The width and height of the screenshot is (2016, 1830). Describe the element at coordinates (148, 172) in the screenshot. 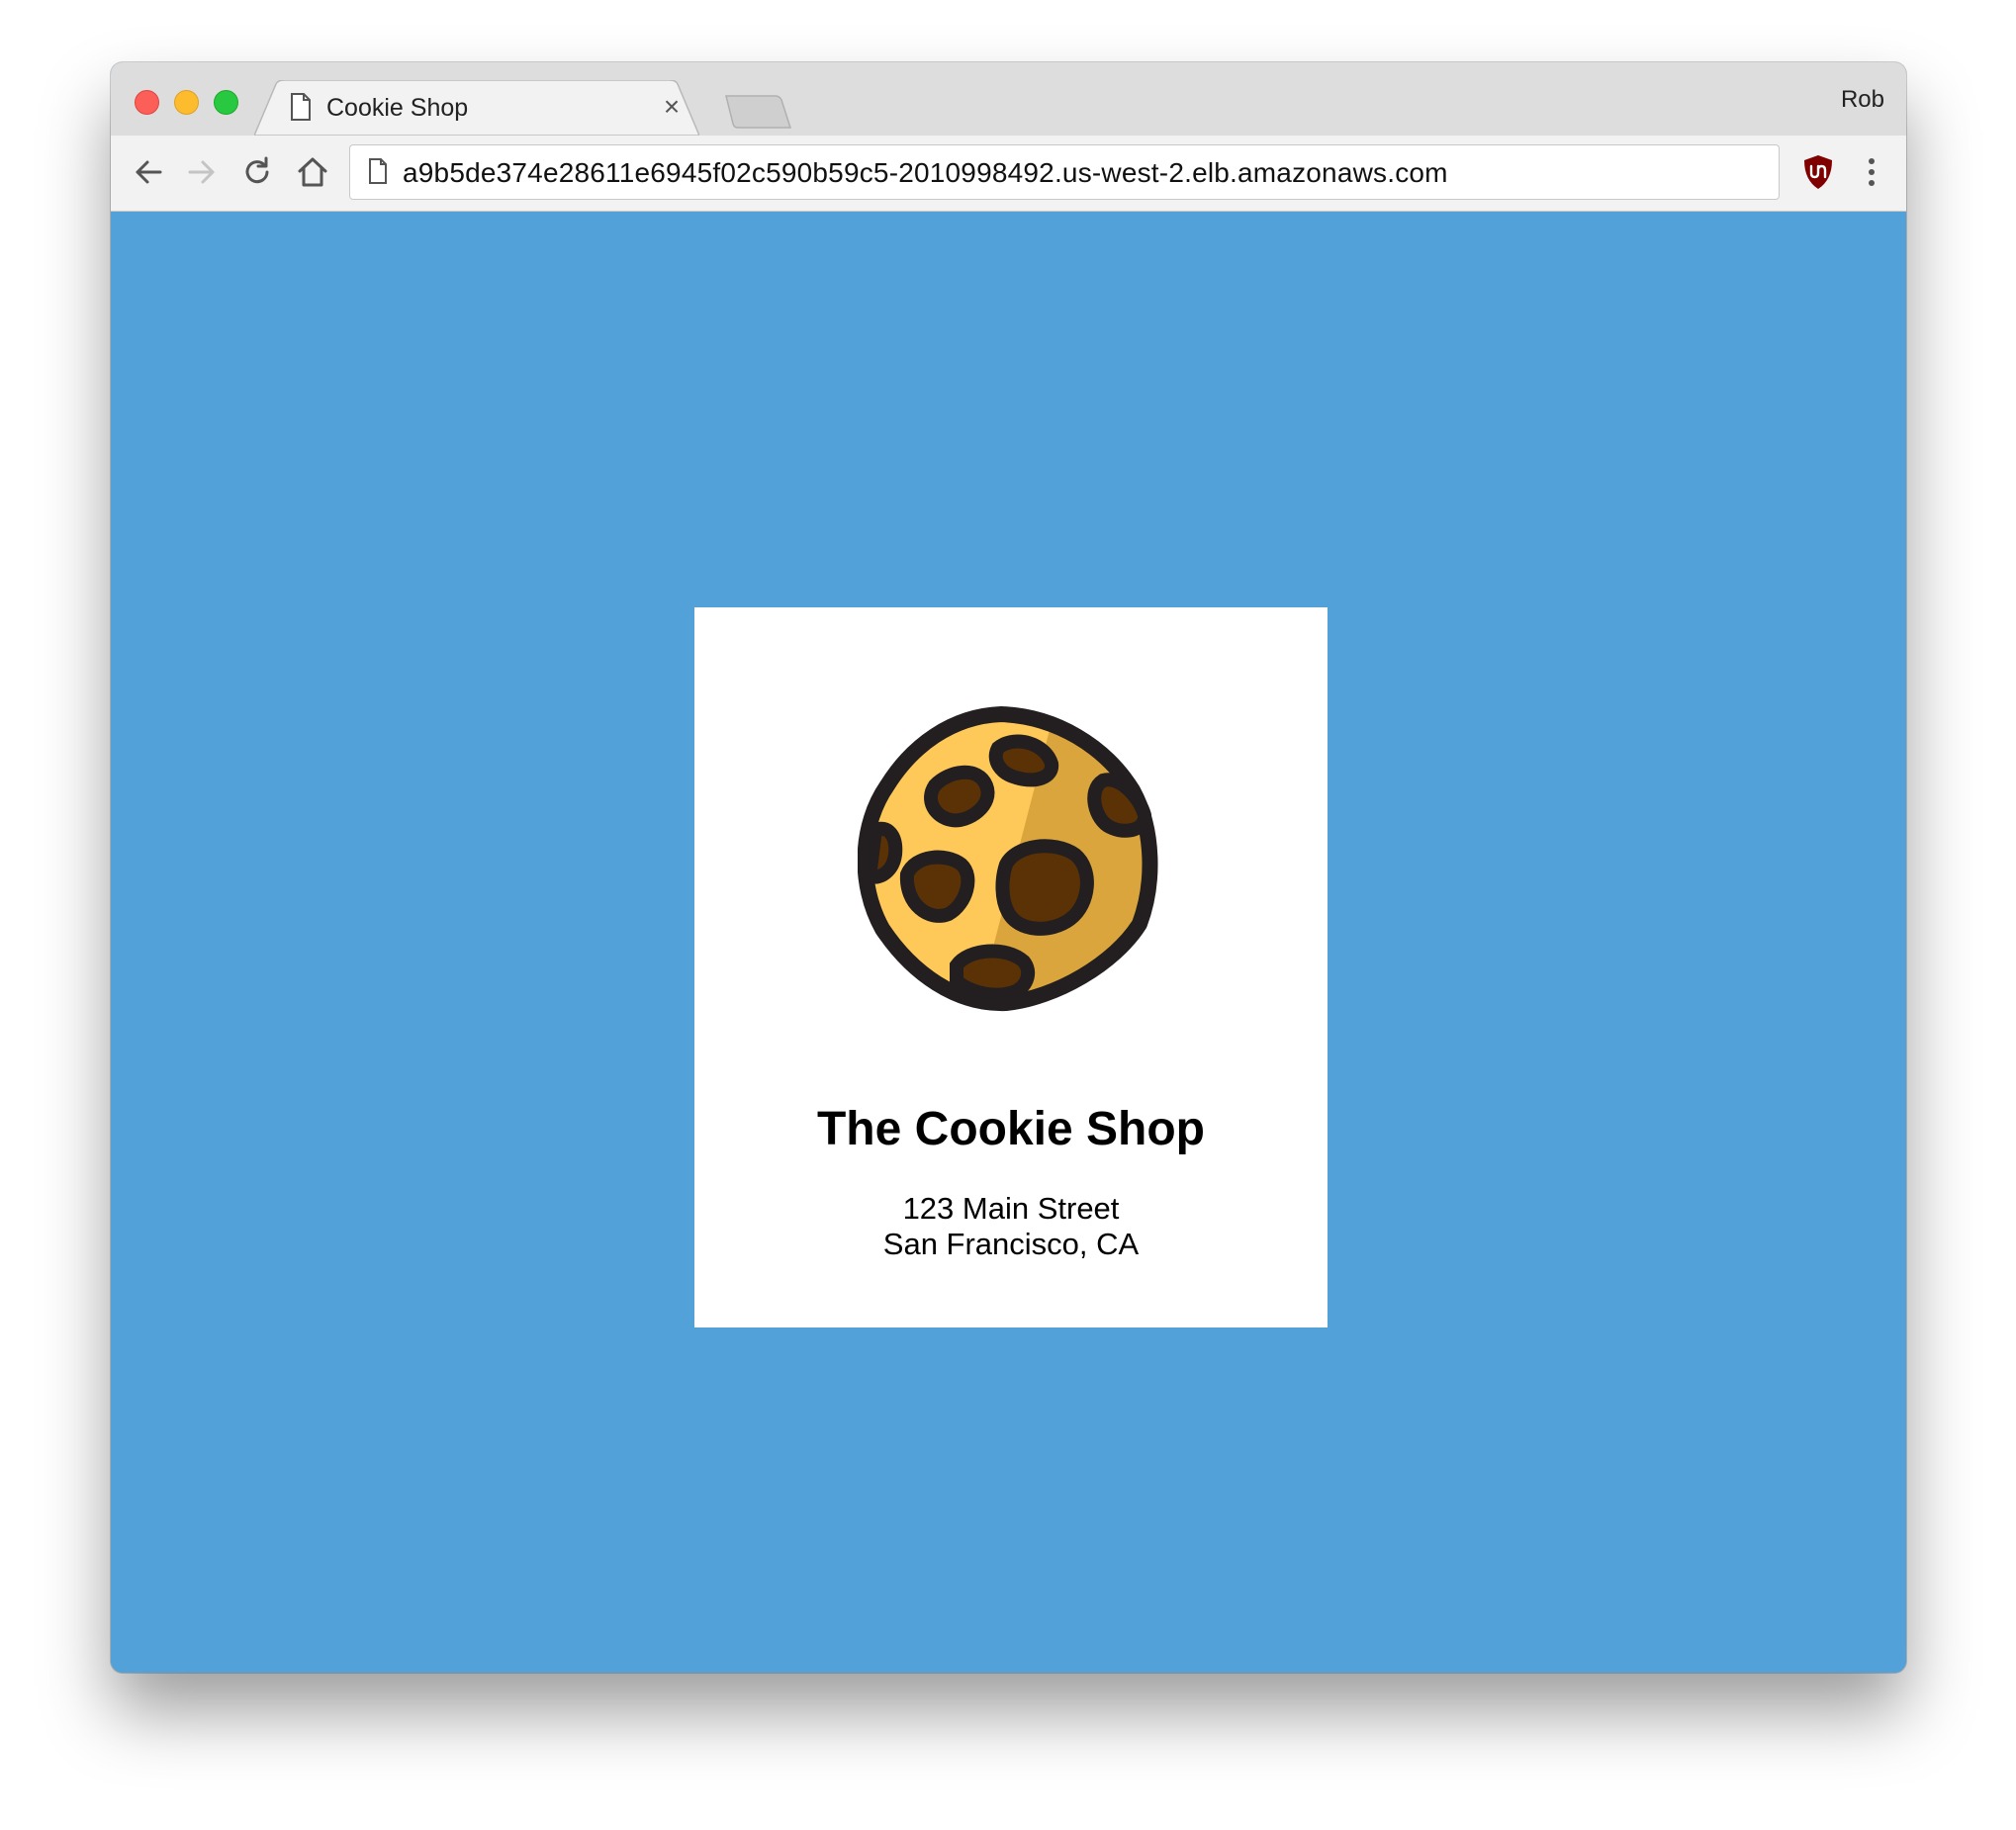

I see `back-arrow-icon` at that location.